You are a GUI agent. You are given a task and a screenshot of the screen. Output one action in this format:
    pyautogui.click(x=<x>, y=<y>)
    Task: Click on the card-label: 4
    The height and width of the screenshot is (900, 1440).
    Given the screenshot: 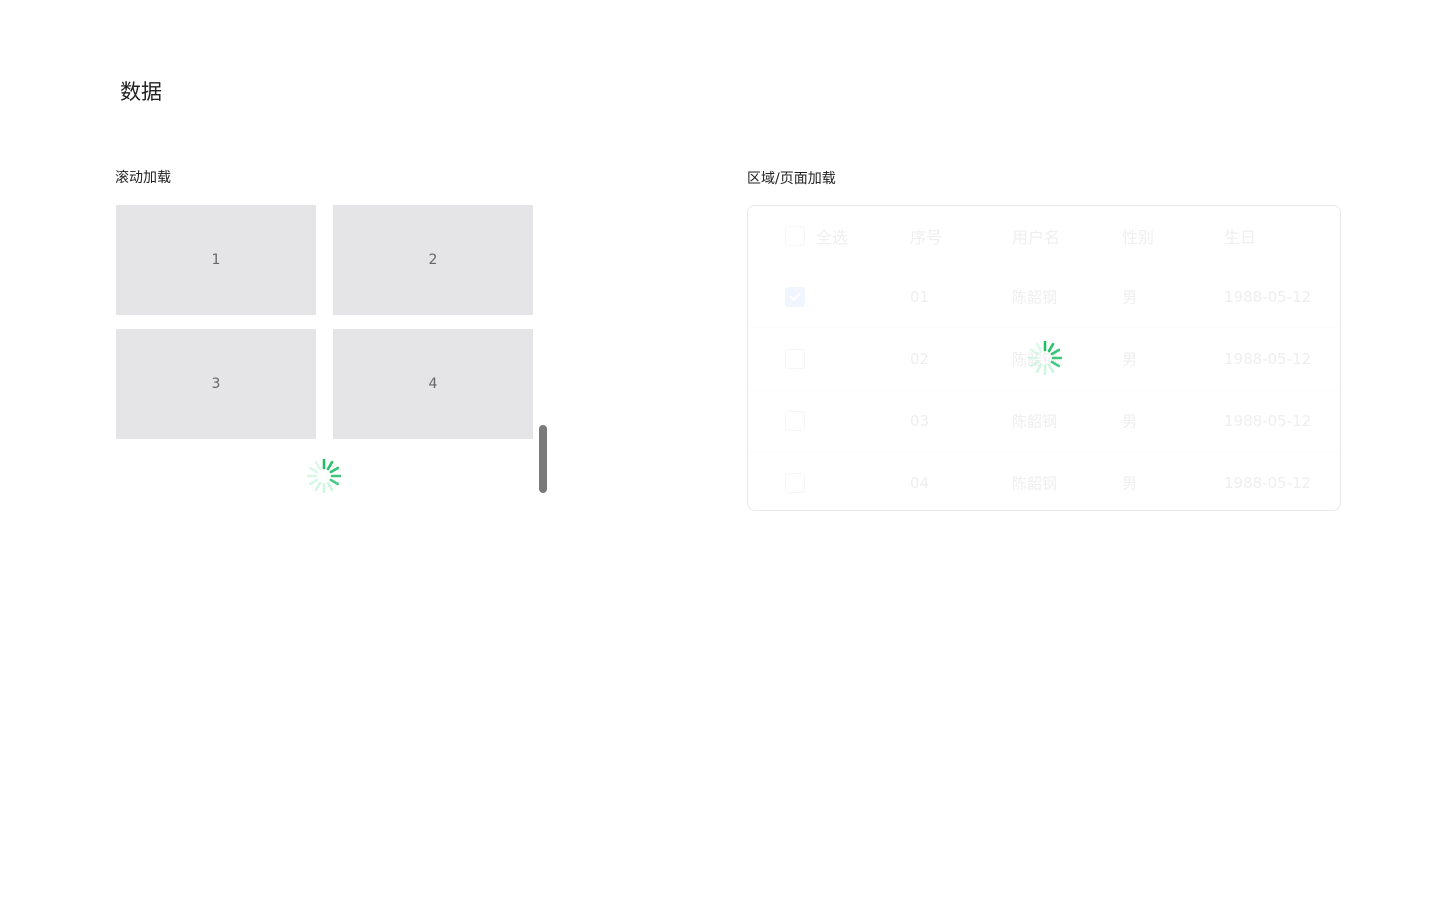 What is the action you would take?
    pyautogui.click(x=433, y=384)
    